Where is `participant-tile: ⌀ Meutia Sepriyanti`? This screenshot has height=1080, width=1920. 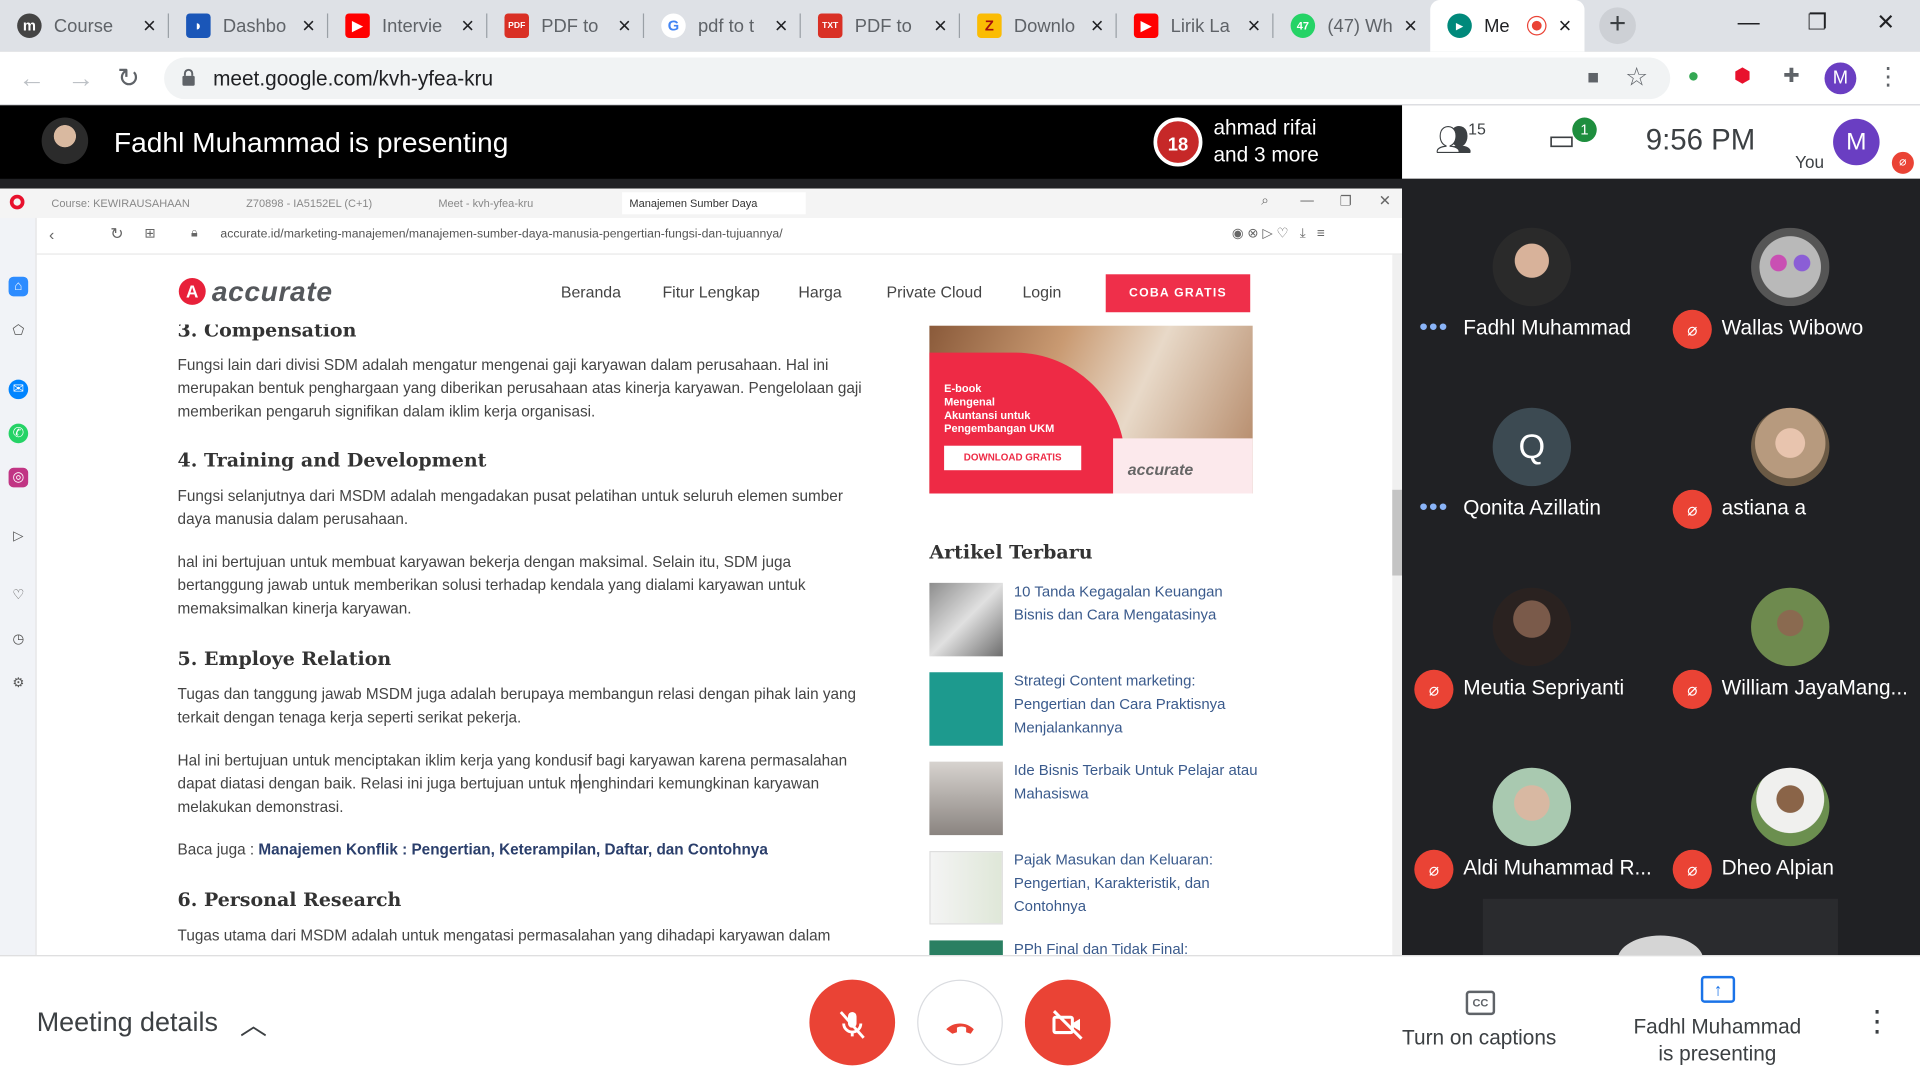 participant-tile: ⌀ Meutia Sepriyanti is located at coordinates (1531, 629).